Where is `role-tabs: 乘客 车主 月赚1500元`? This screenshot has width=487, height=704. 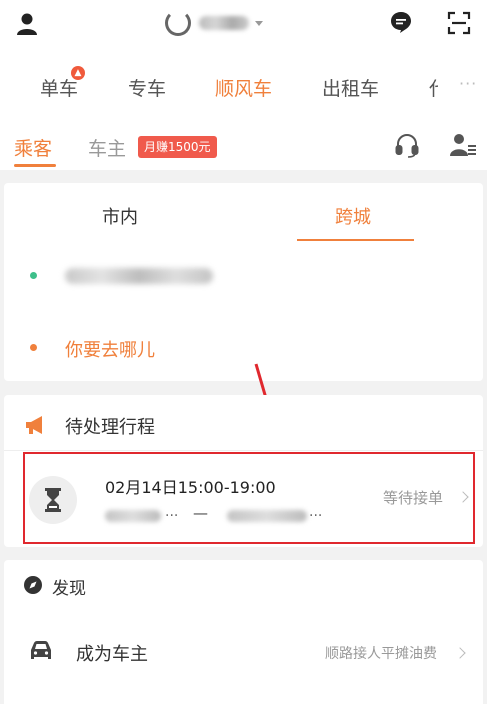 role-tabs: 乘客 车主 月赚1500元 is located at coordinates (243, 145).